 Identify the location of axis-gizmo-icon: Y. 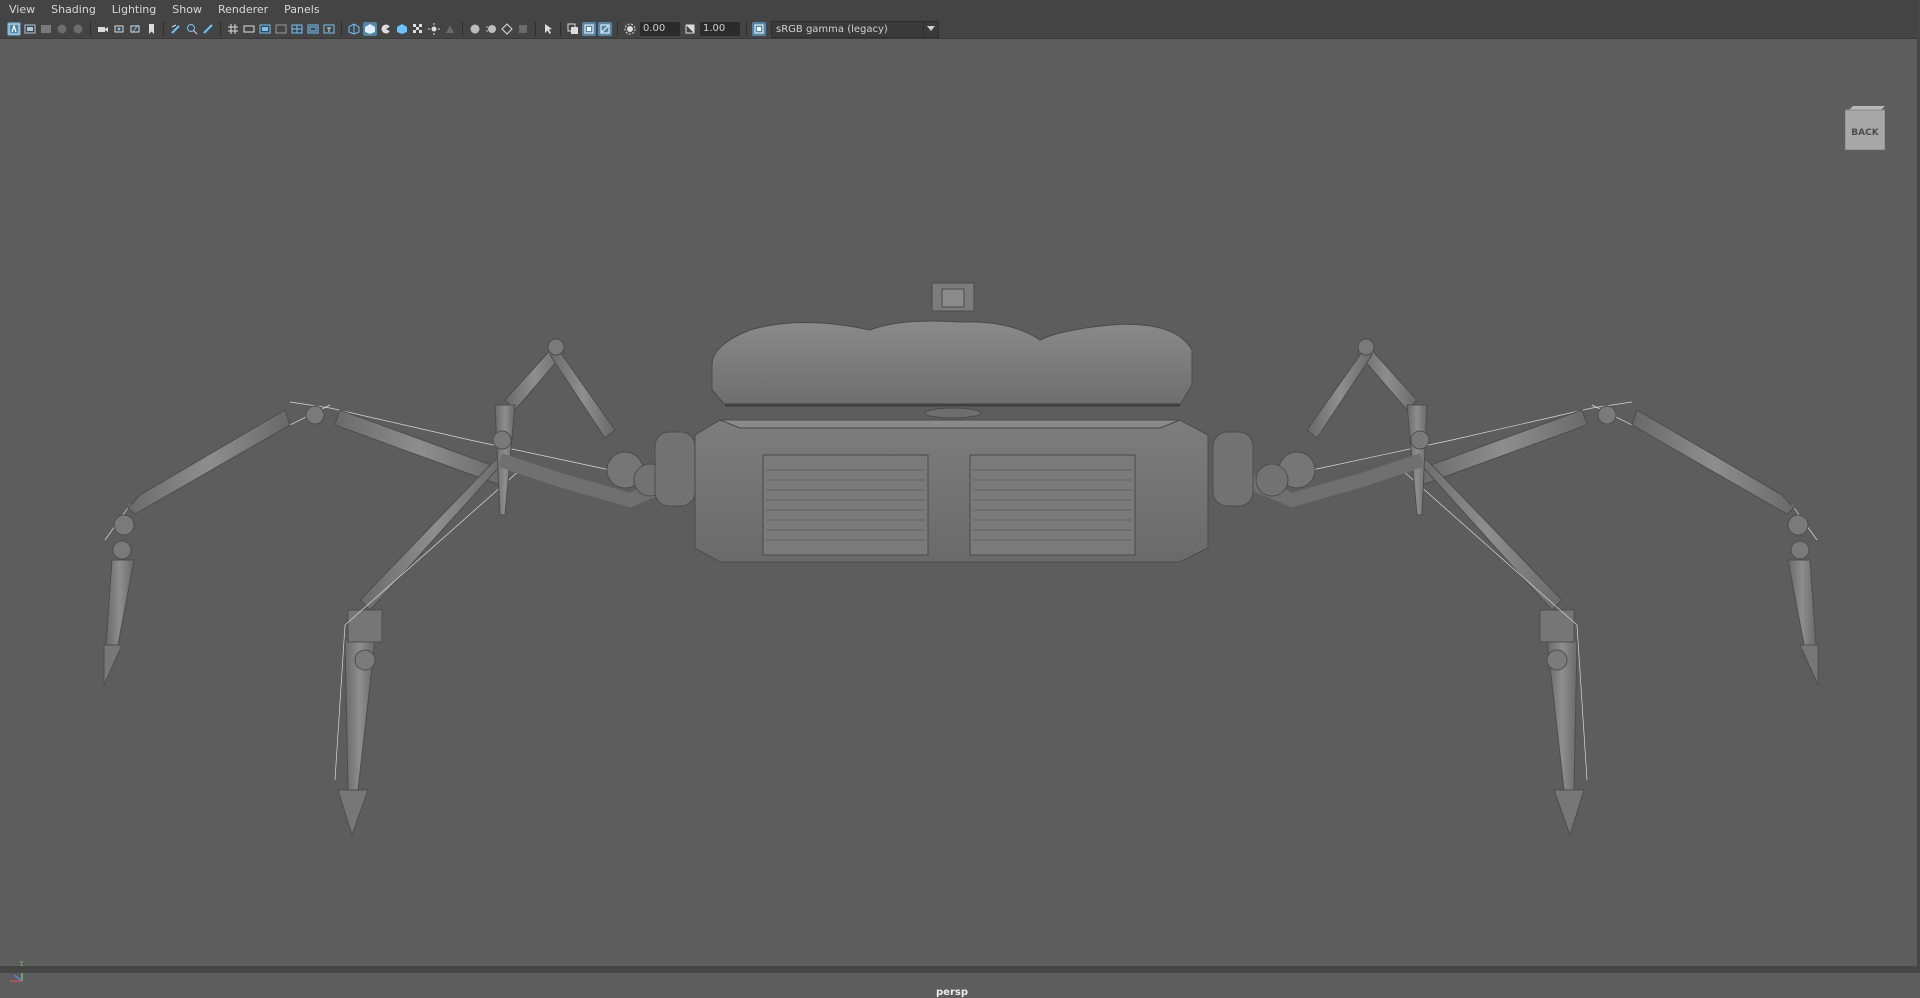
(17, 971).